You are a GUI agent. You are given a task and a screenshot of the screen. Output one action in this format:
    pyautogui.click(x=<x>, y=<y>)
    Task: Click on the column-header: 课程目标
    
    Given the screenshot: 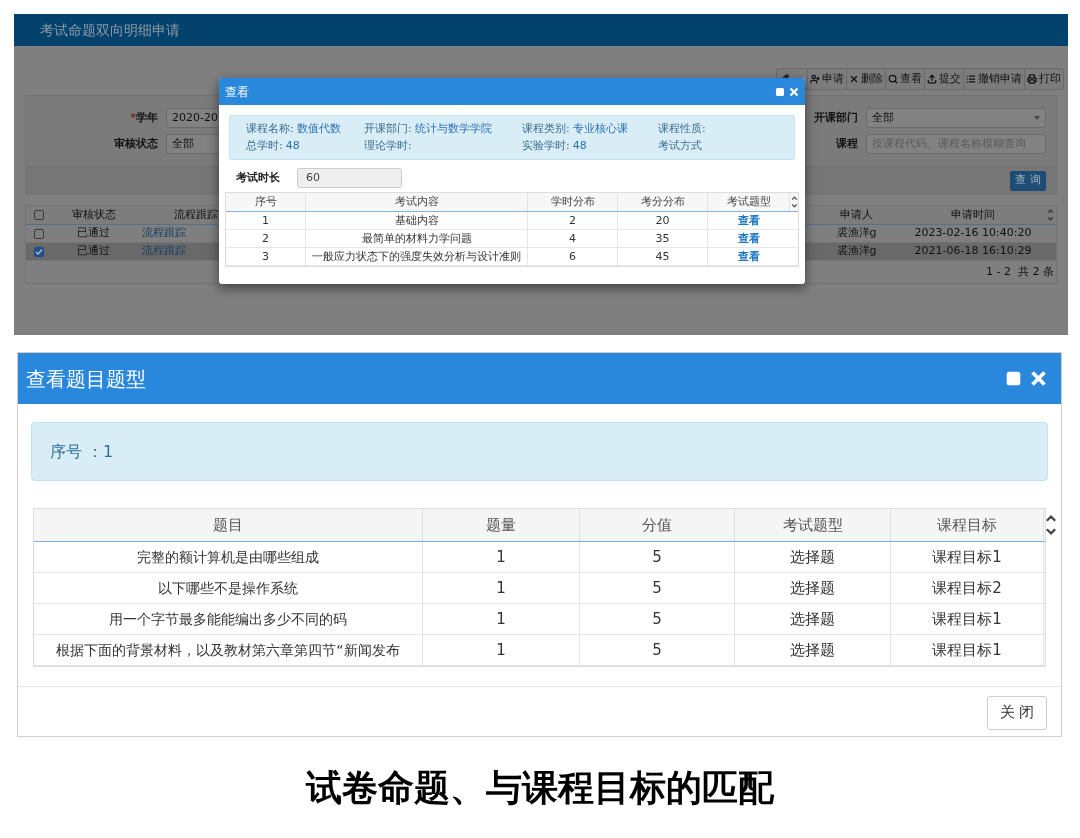 What is the action you would take?
    pyautogui.click(x=967, y=525)
    